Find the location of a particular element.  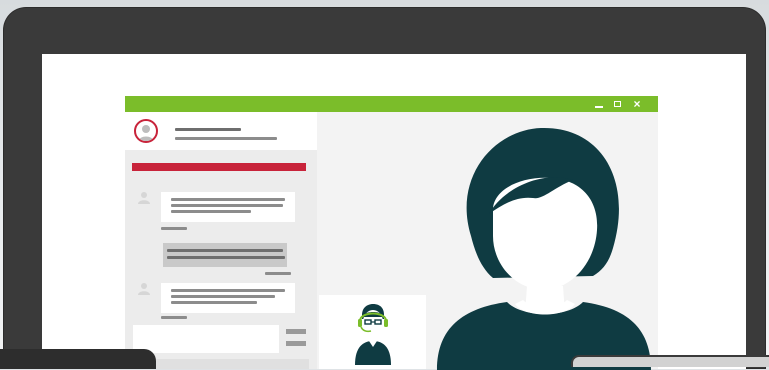

window-titlebar: × is located at coordinates (391, 104).